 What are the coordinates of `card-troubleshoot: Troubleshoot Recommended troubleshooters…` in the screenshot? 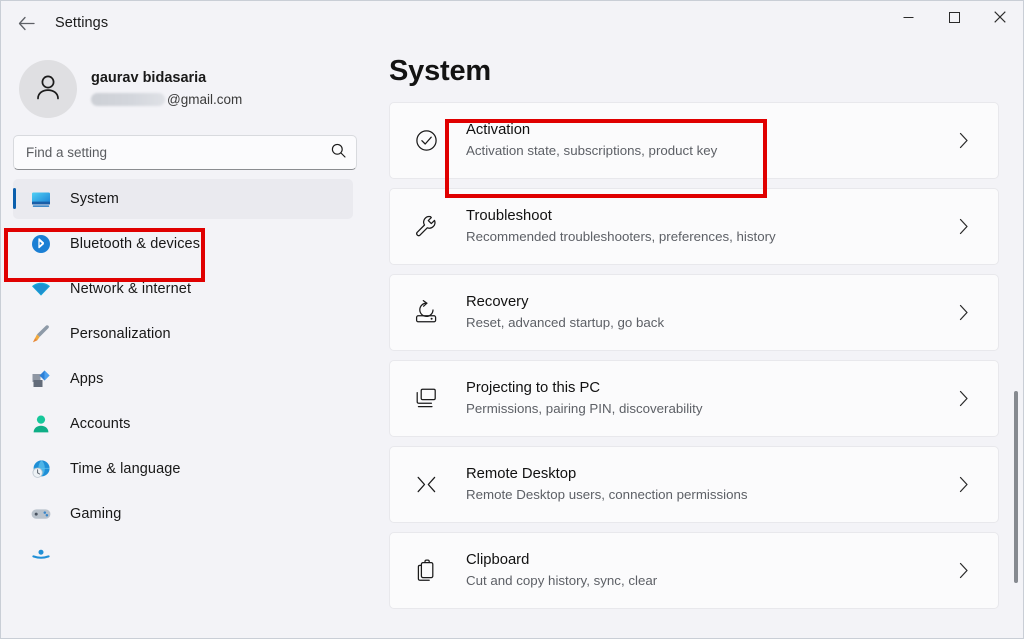 It's located at (694, 226).